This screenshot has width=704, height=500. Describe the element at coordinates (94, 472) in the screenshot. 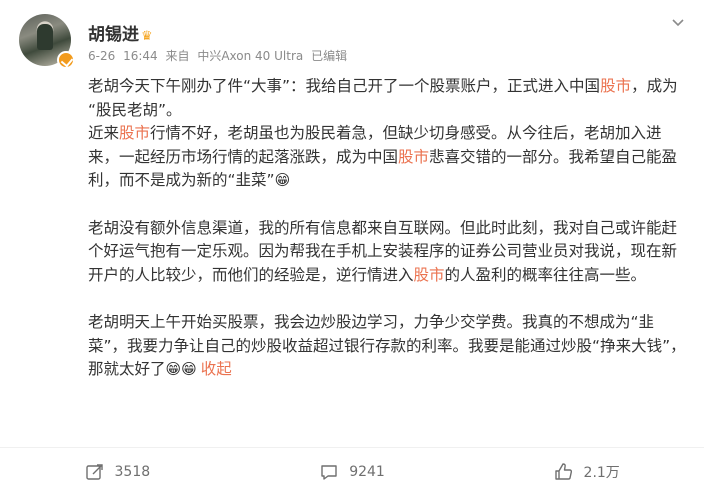

I see `share-icon` at that location.